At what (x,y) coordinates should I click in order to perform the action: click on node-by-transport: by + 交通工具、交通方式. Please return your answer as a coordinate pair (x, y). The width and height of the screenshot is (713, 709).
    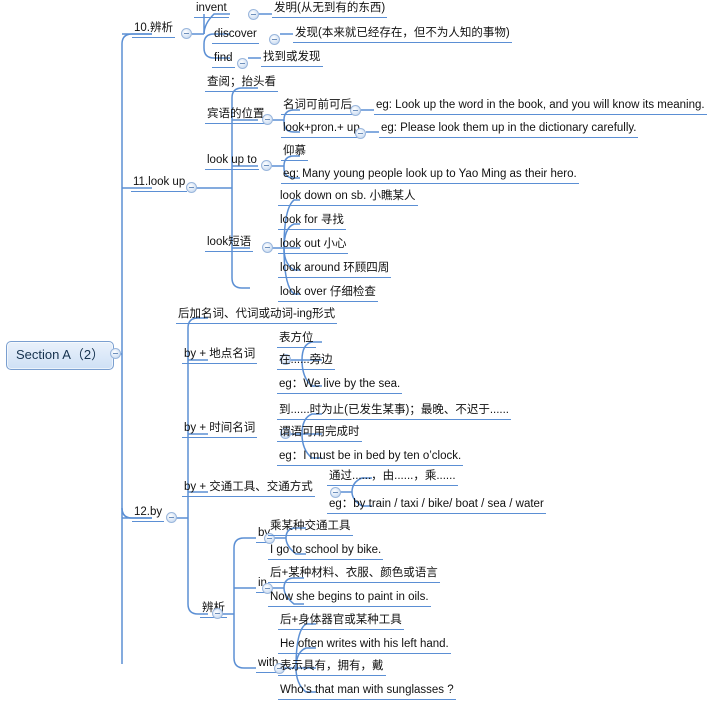
    Looking at the image, I should click on (248, 488).